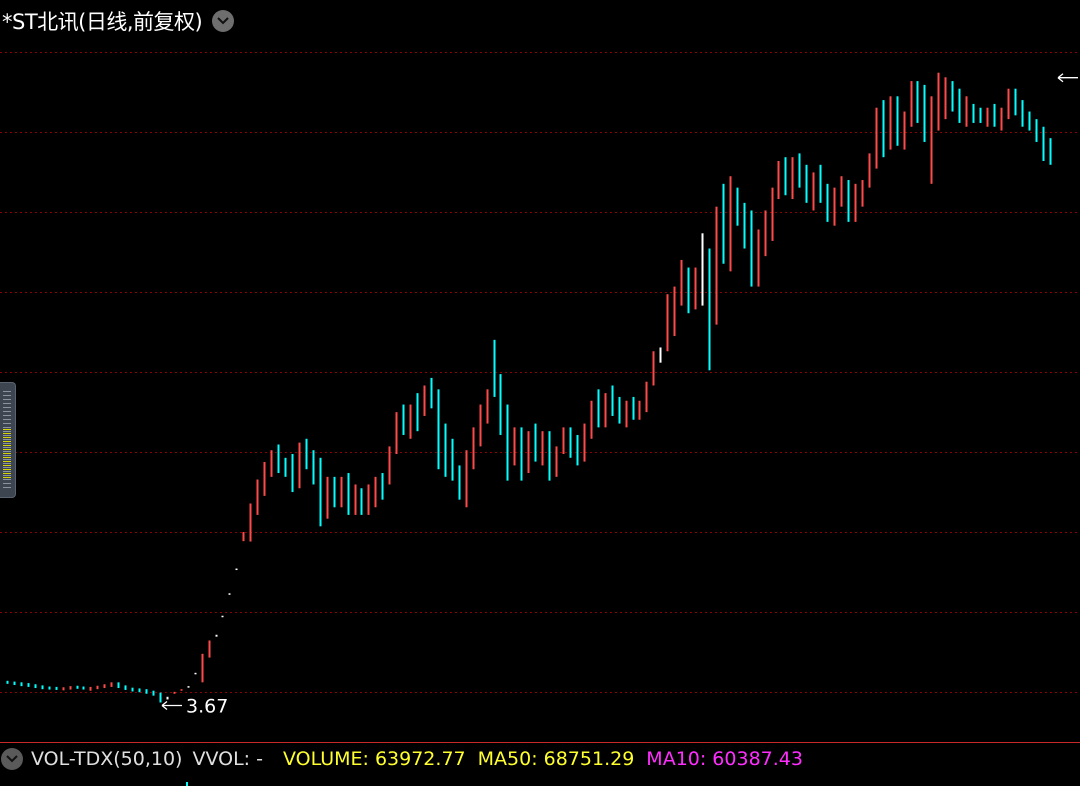 This screenshot has width=1080, height=786. Describe the element at coordinates (223, 21) in the screenshot. I see `title-dropdown-icon` at that location.